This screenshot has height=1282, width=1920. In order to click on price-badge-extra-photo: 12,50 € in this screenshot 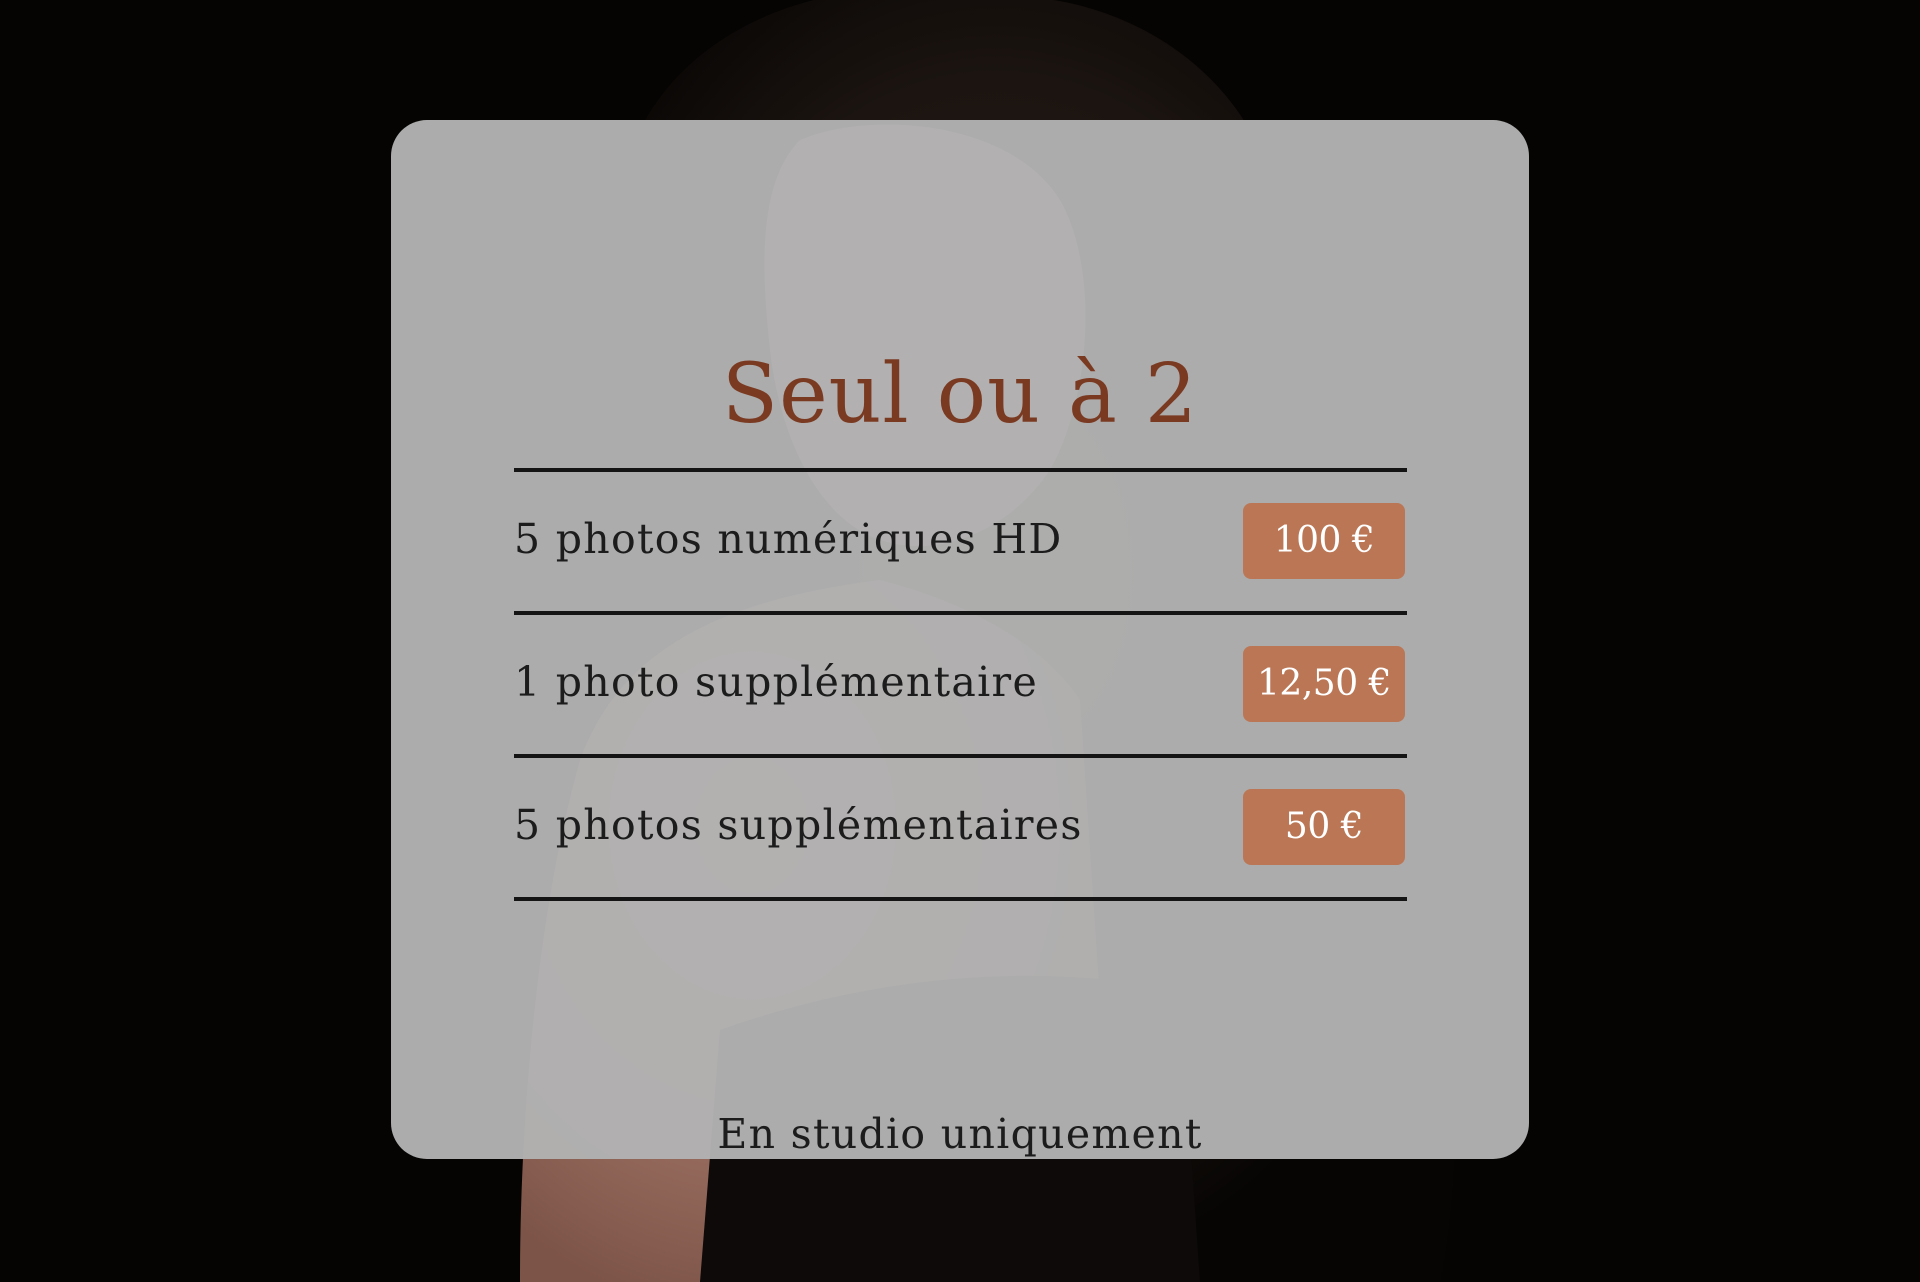, I will do `click(1324, 684)`.